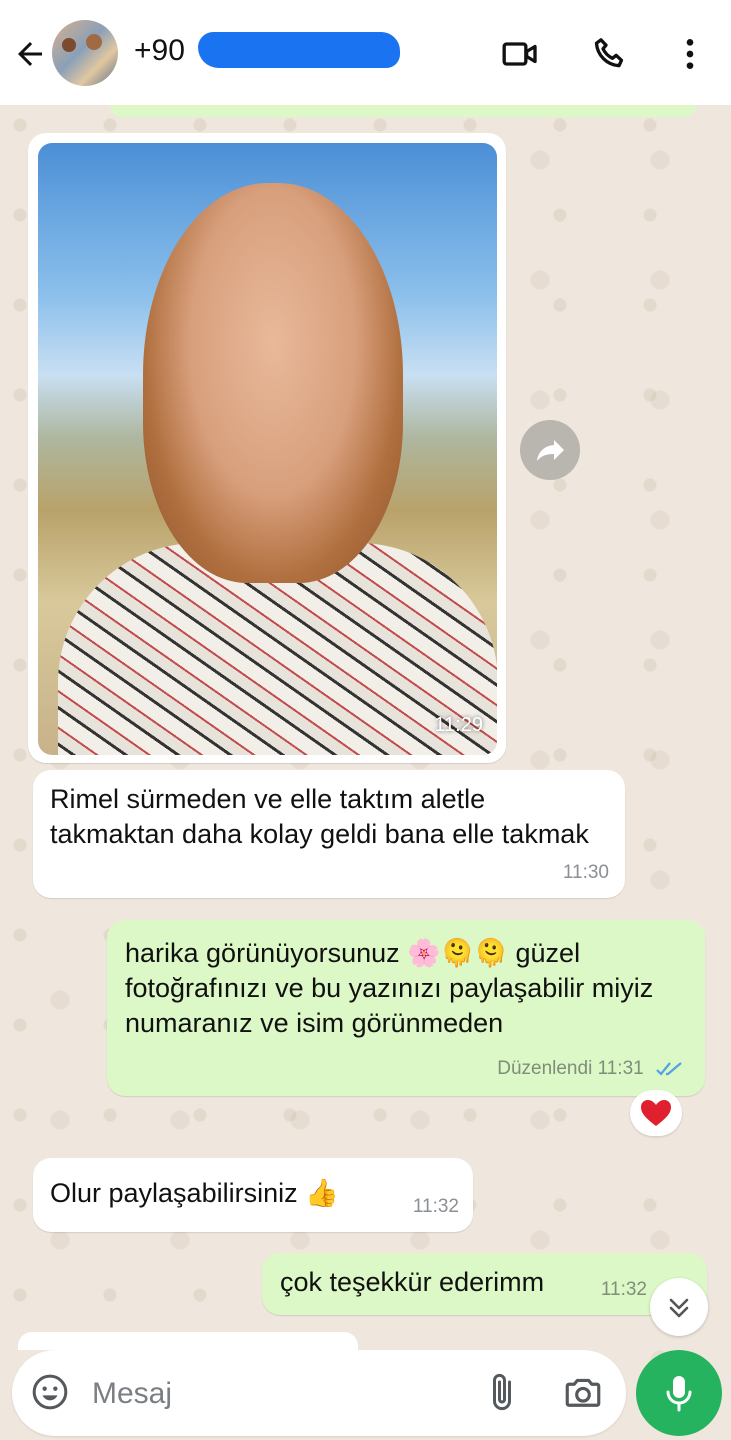  Describe the element at coordinates (85, 53) in the screenshot. I see `contact-avatar` at that location.